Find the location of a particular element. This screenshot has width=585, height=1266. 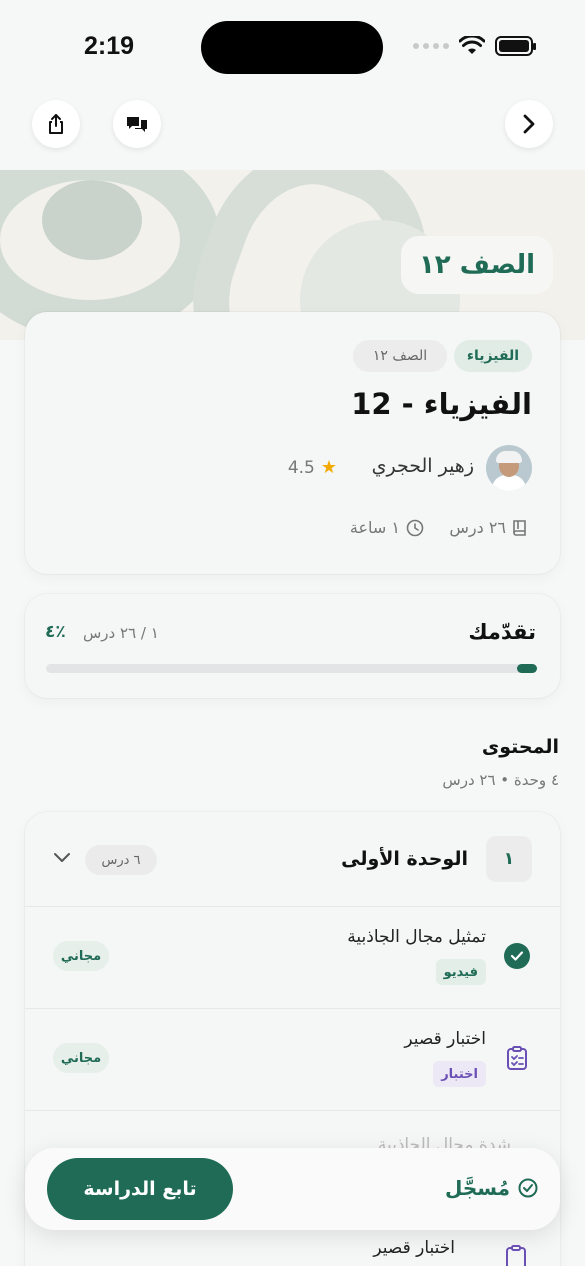

unit-title: الوحدة الأولى is located at coordinates (404, 859).